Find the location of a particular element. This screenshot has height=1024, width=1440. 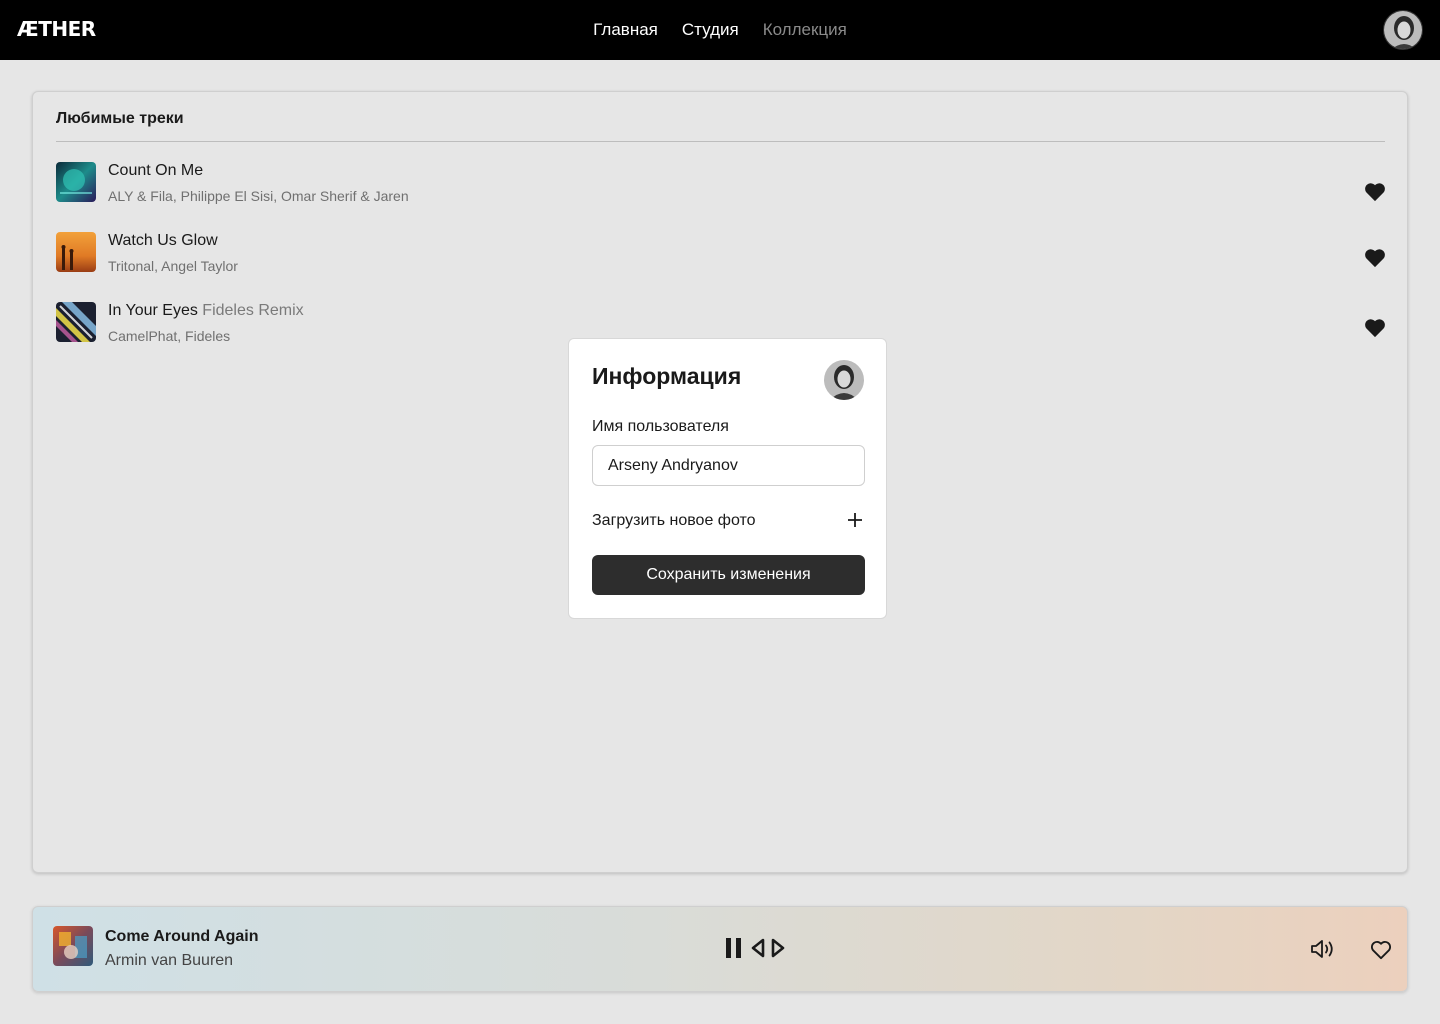

player-bar: Come Around Again Armin van Buuren is located at coordinates (720, 949).